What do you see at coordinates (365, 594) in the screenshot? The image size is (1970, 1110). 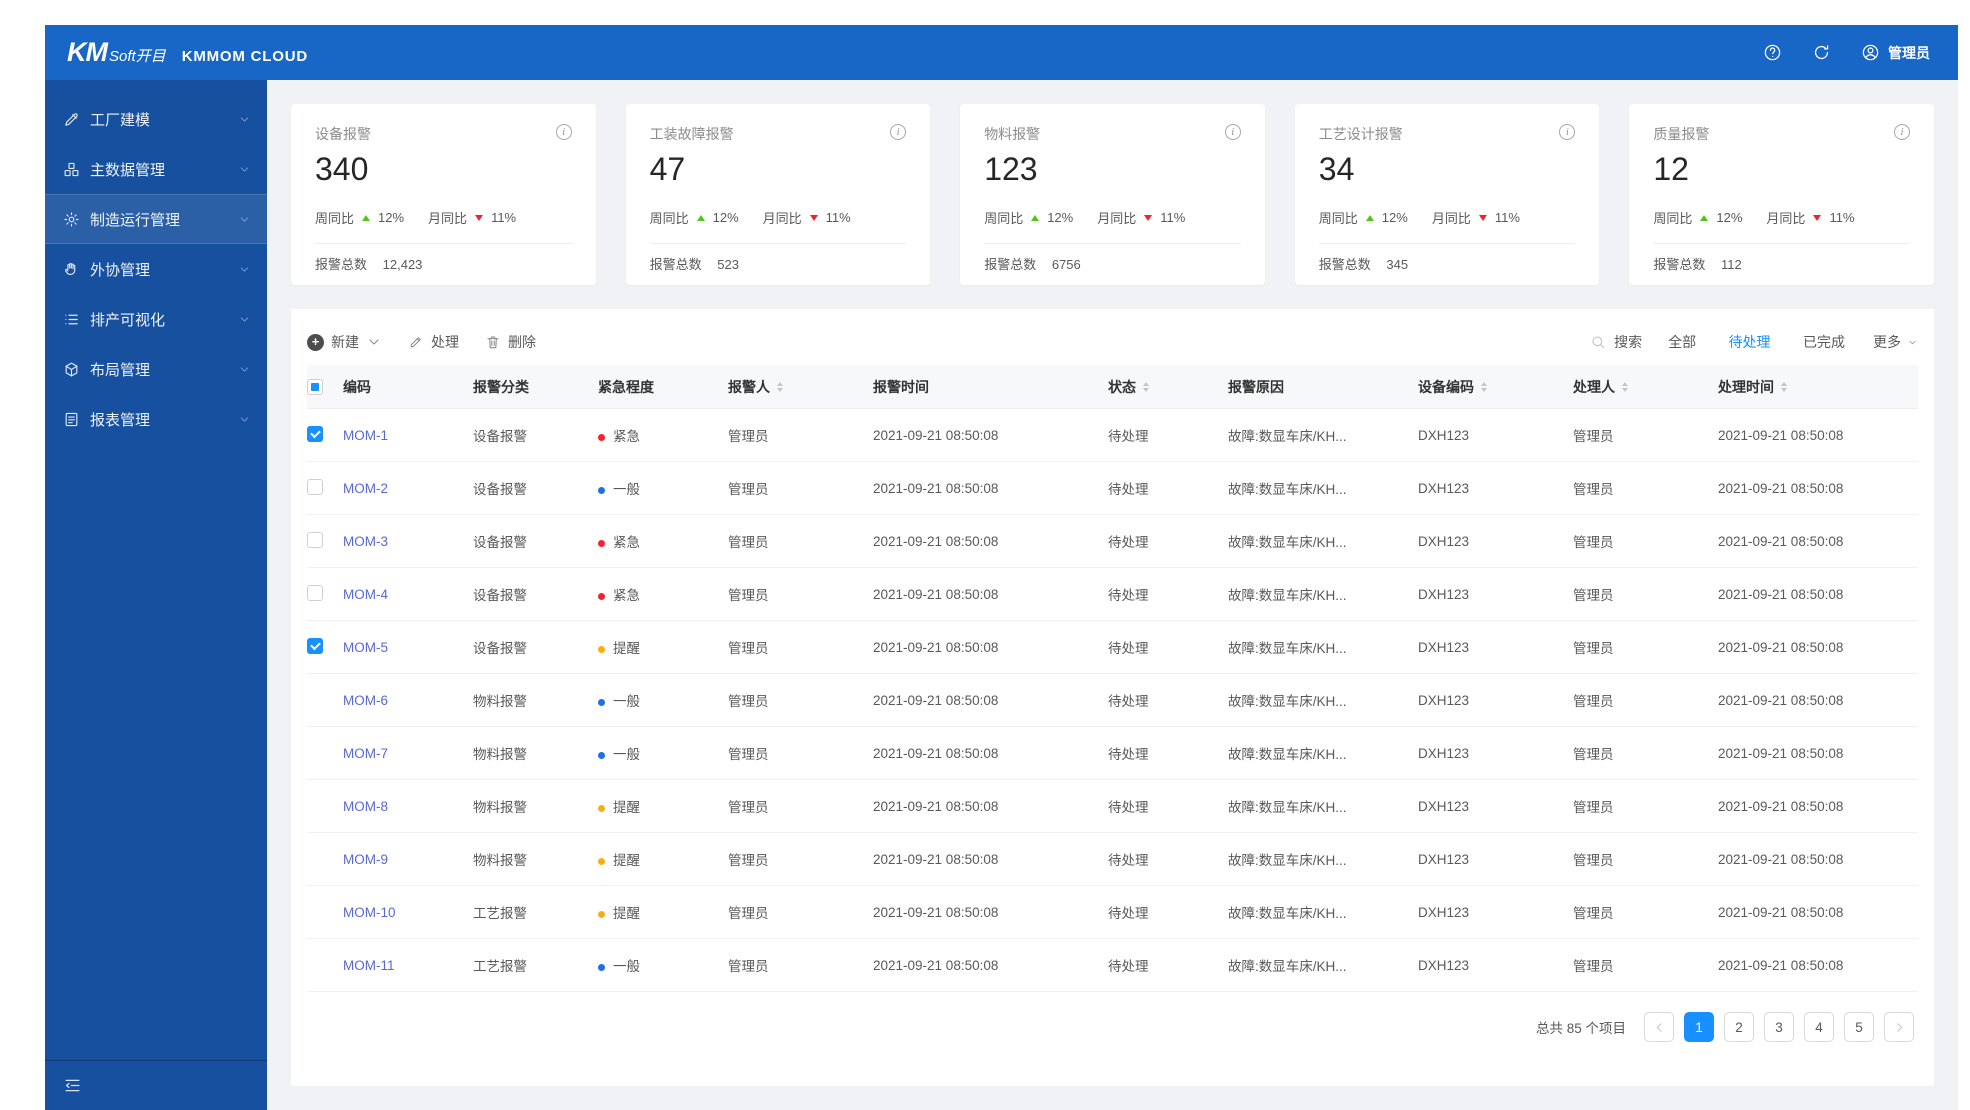 I see `row-code-link: MOM-4` at bounding box center [365, 594].